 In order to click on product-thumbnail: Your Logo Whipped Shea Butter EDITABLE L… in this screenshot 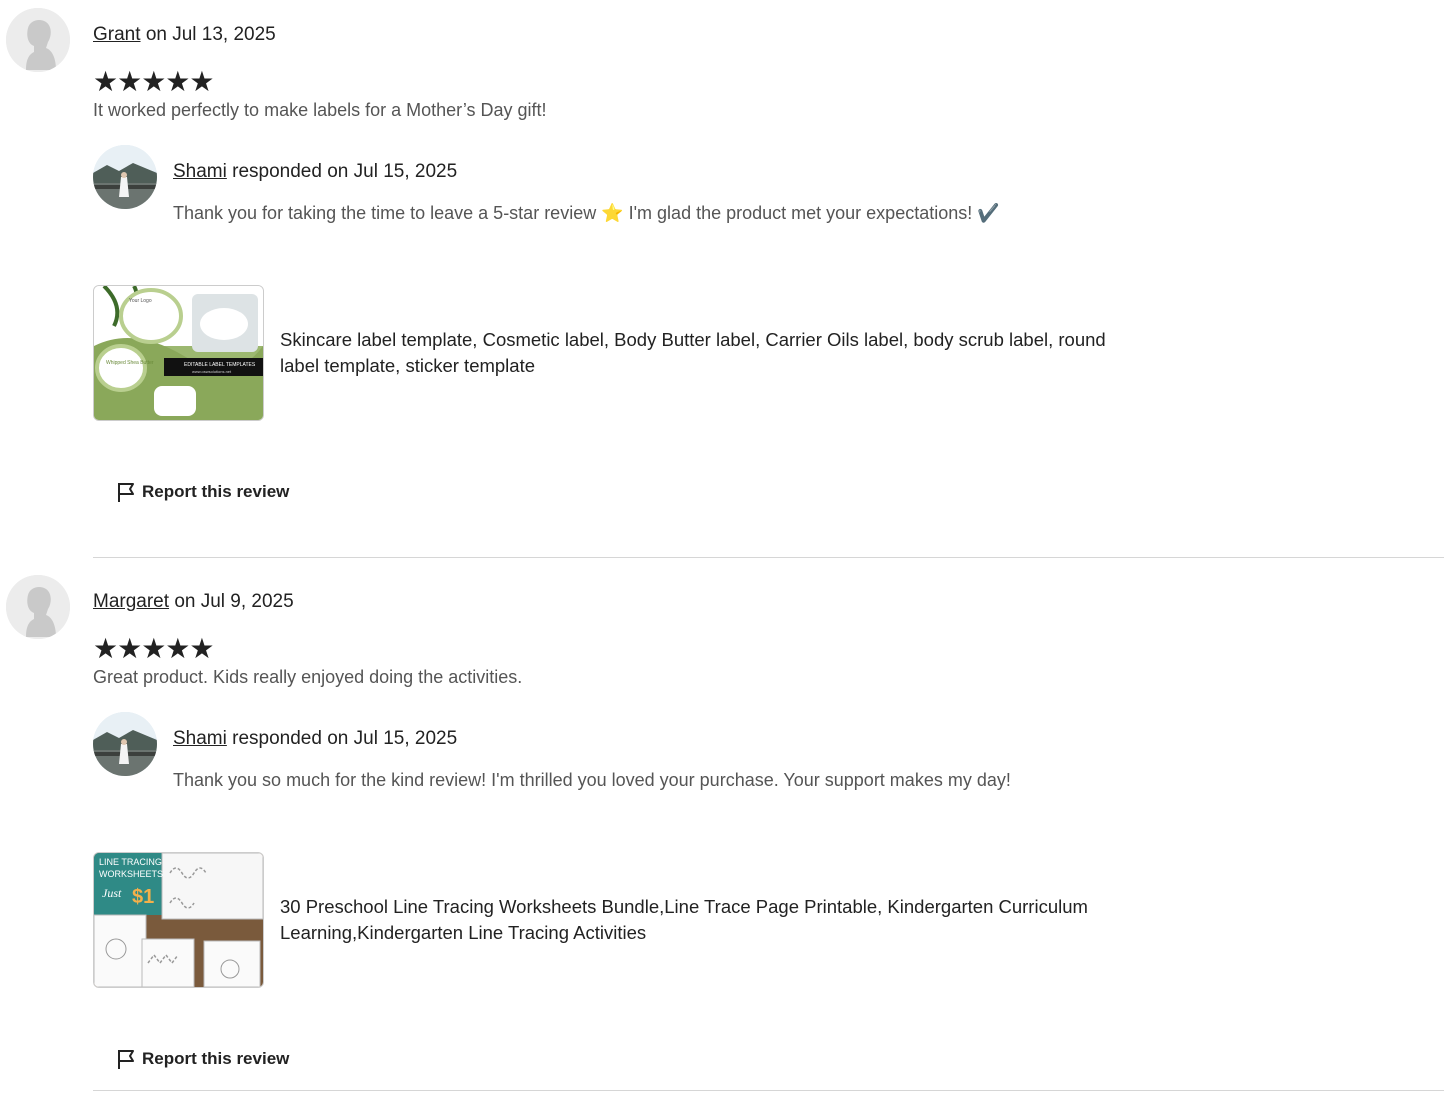, I will do `click(178, 353)`.